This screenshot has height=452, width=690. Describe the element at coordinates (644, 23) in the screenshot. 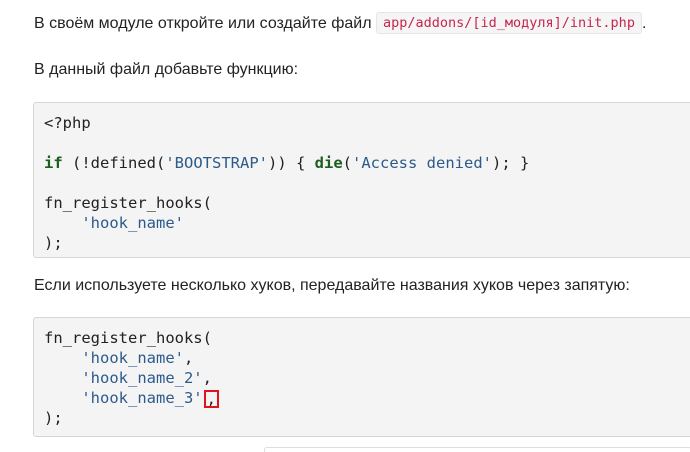

I see `intro-period: .` at that location.